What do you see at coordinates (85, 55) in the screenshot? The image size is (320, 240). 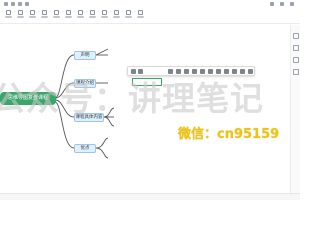 I see `branch-topic-declaration: 声明` at bounding box center [85, 55].